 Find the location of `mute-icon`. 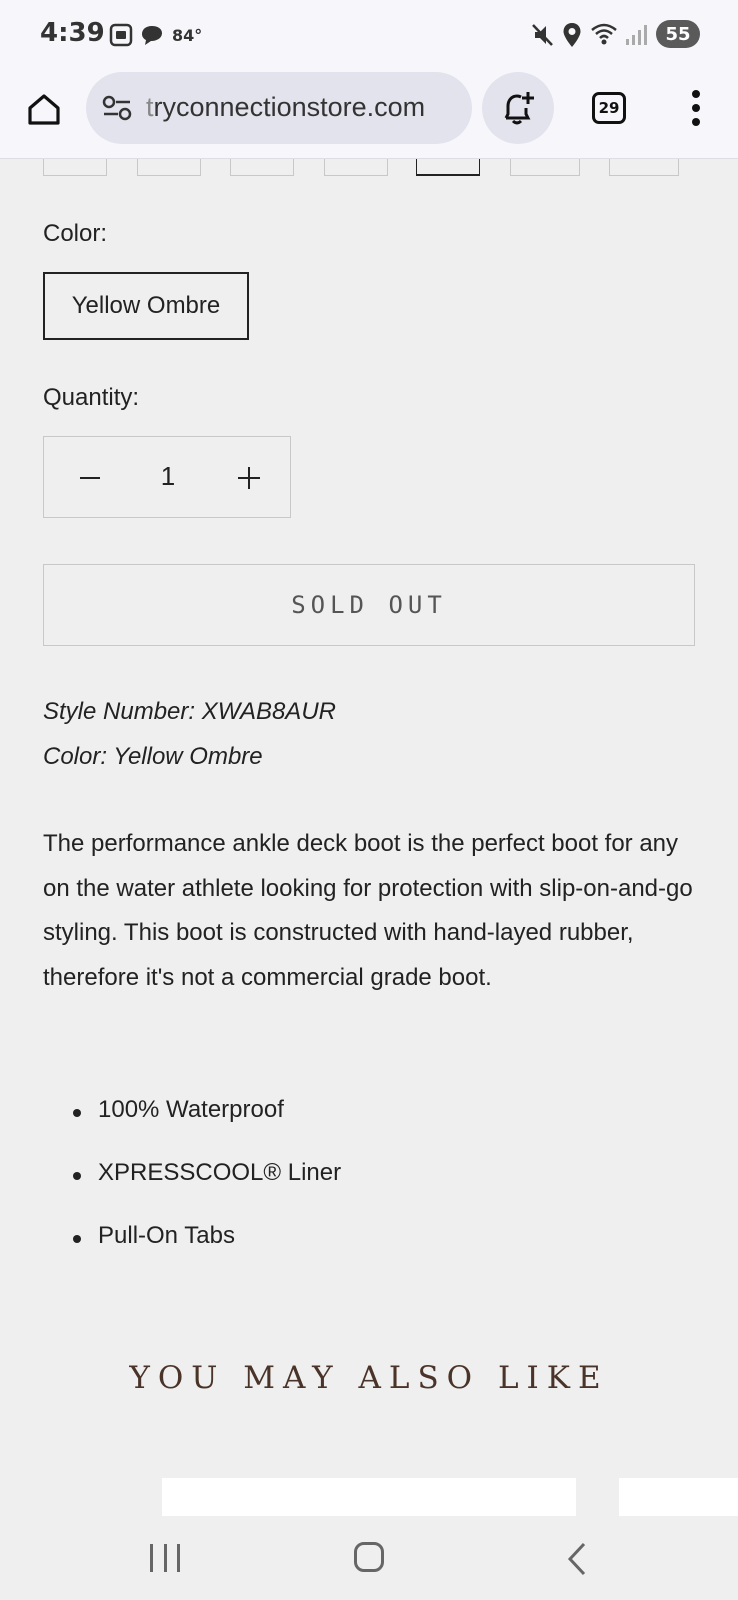

mute-icon is located at coordinates (542, 35).